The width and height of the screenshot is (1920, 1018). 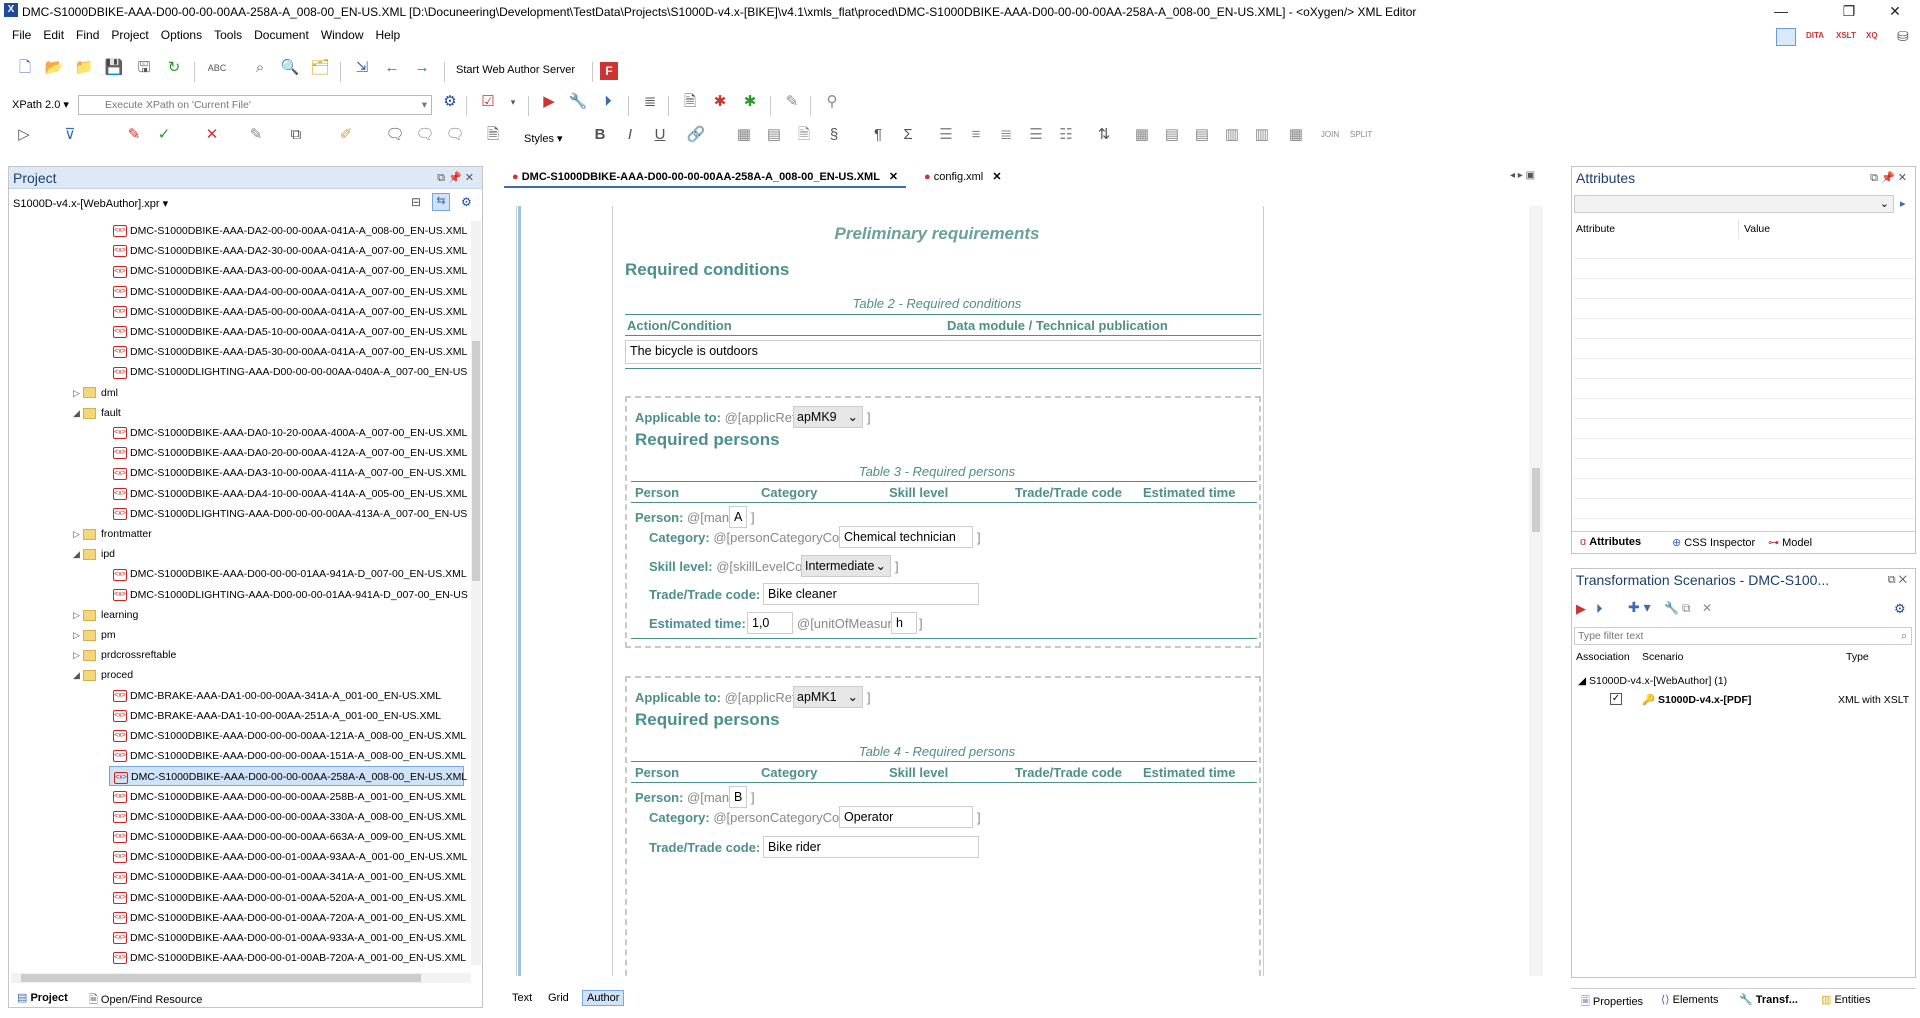 I want to click on tree-folder: ▷ learning, so click(x=105, y=615).